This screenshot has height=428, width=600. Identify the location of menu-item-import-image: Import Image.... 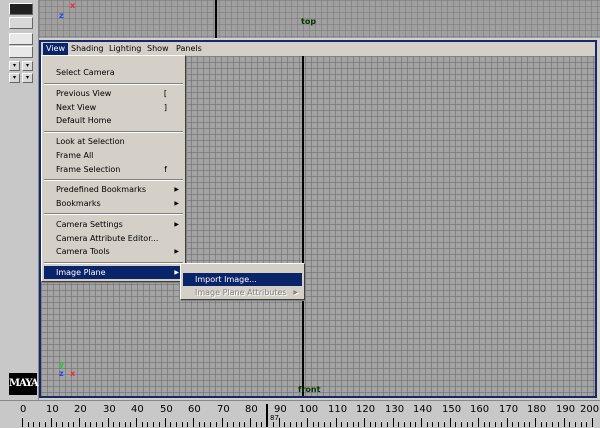
(242, 279).